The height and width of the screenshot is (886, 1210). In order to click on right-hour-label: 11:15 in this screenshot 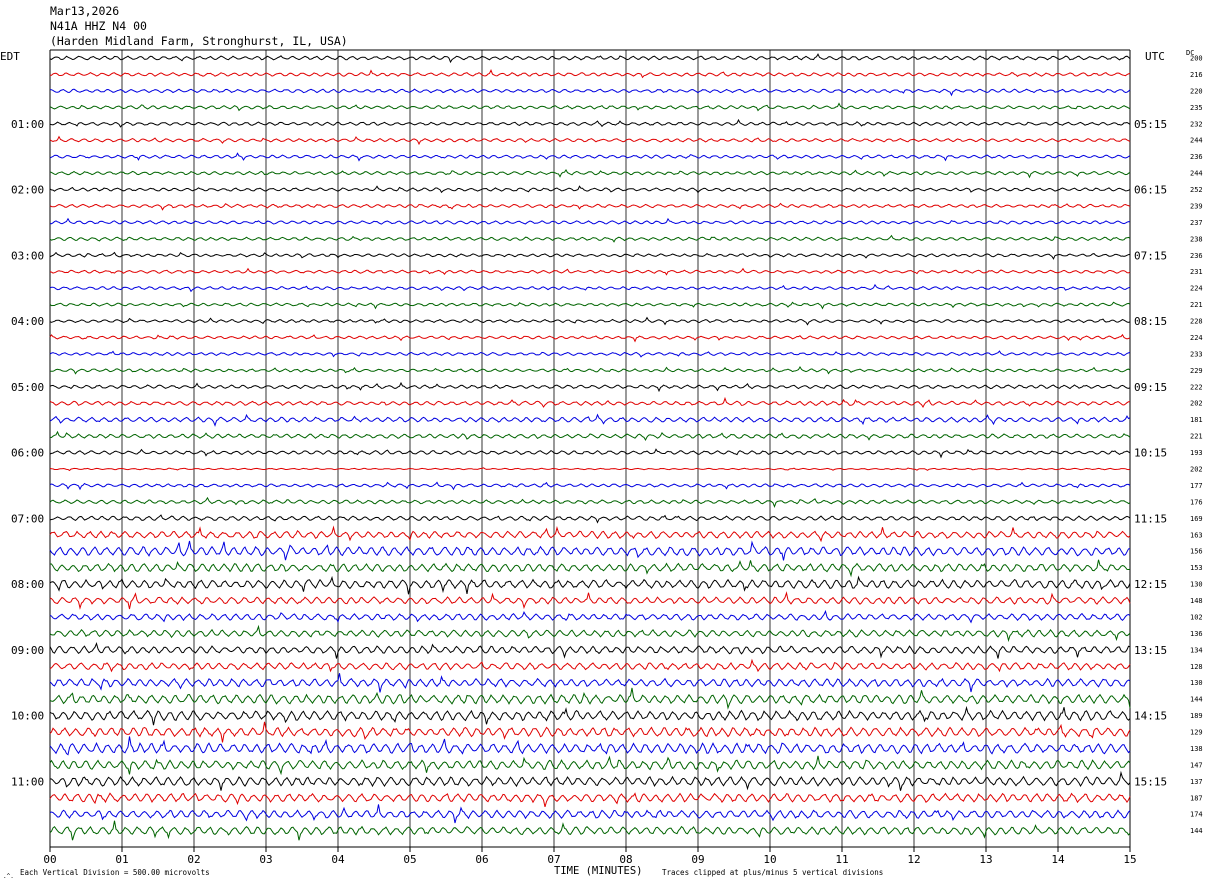, I will do `click(1150, 518)`.